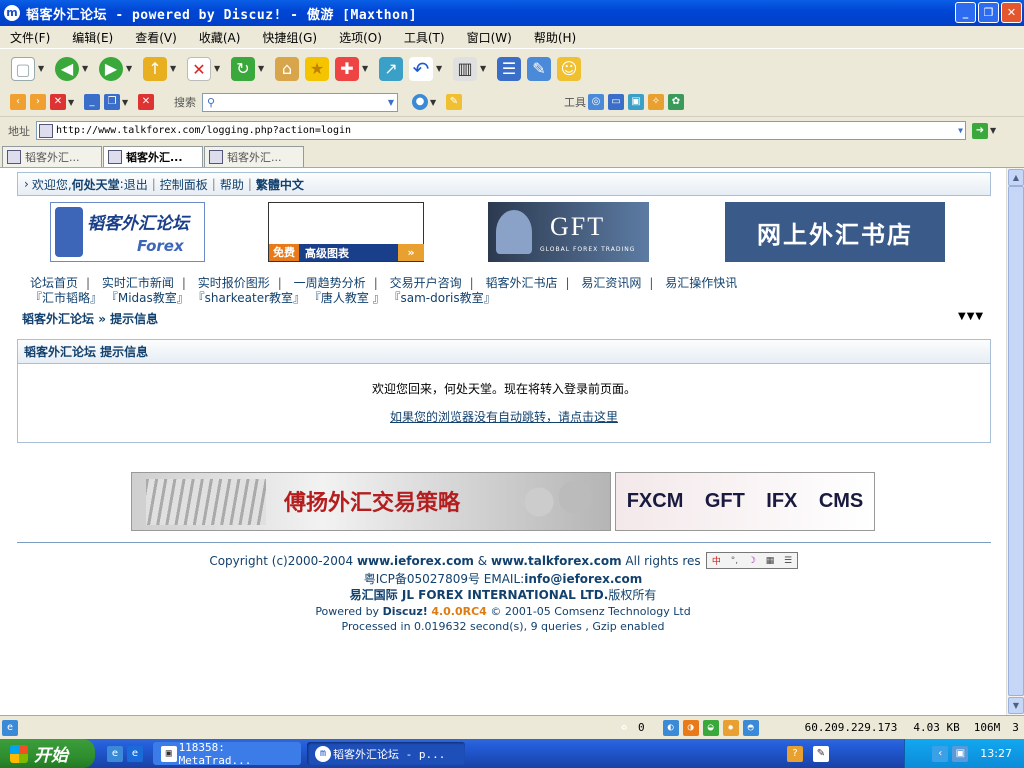  Describe the element at coordinates (454, 102) in the screenshot. I see `highlight-icon: ✎` at that location.